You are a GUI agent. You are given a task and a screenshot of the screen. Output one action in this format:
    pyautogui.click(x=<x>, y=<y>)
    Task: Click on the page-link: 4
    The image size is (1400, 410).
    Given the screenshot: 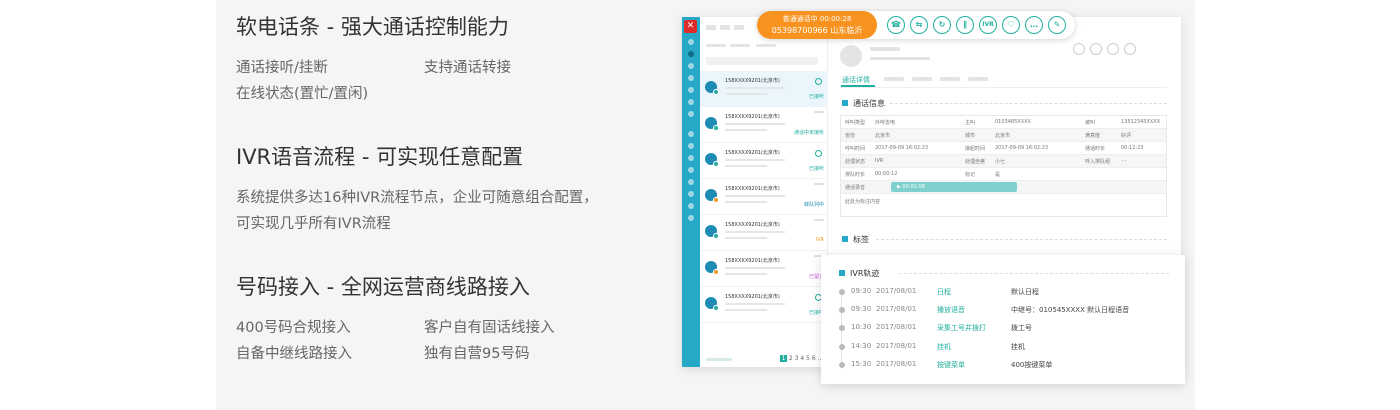 What is the action you would take?
    pyautogui.click(x=802, y=358)
    